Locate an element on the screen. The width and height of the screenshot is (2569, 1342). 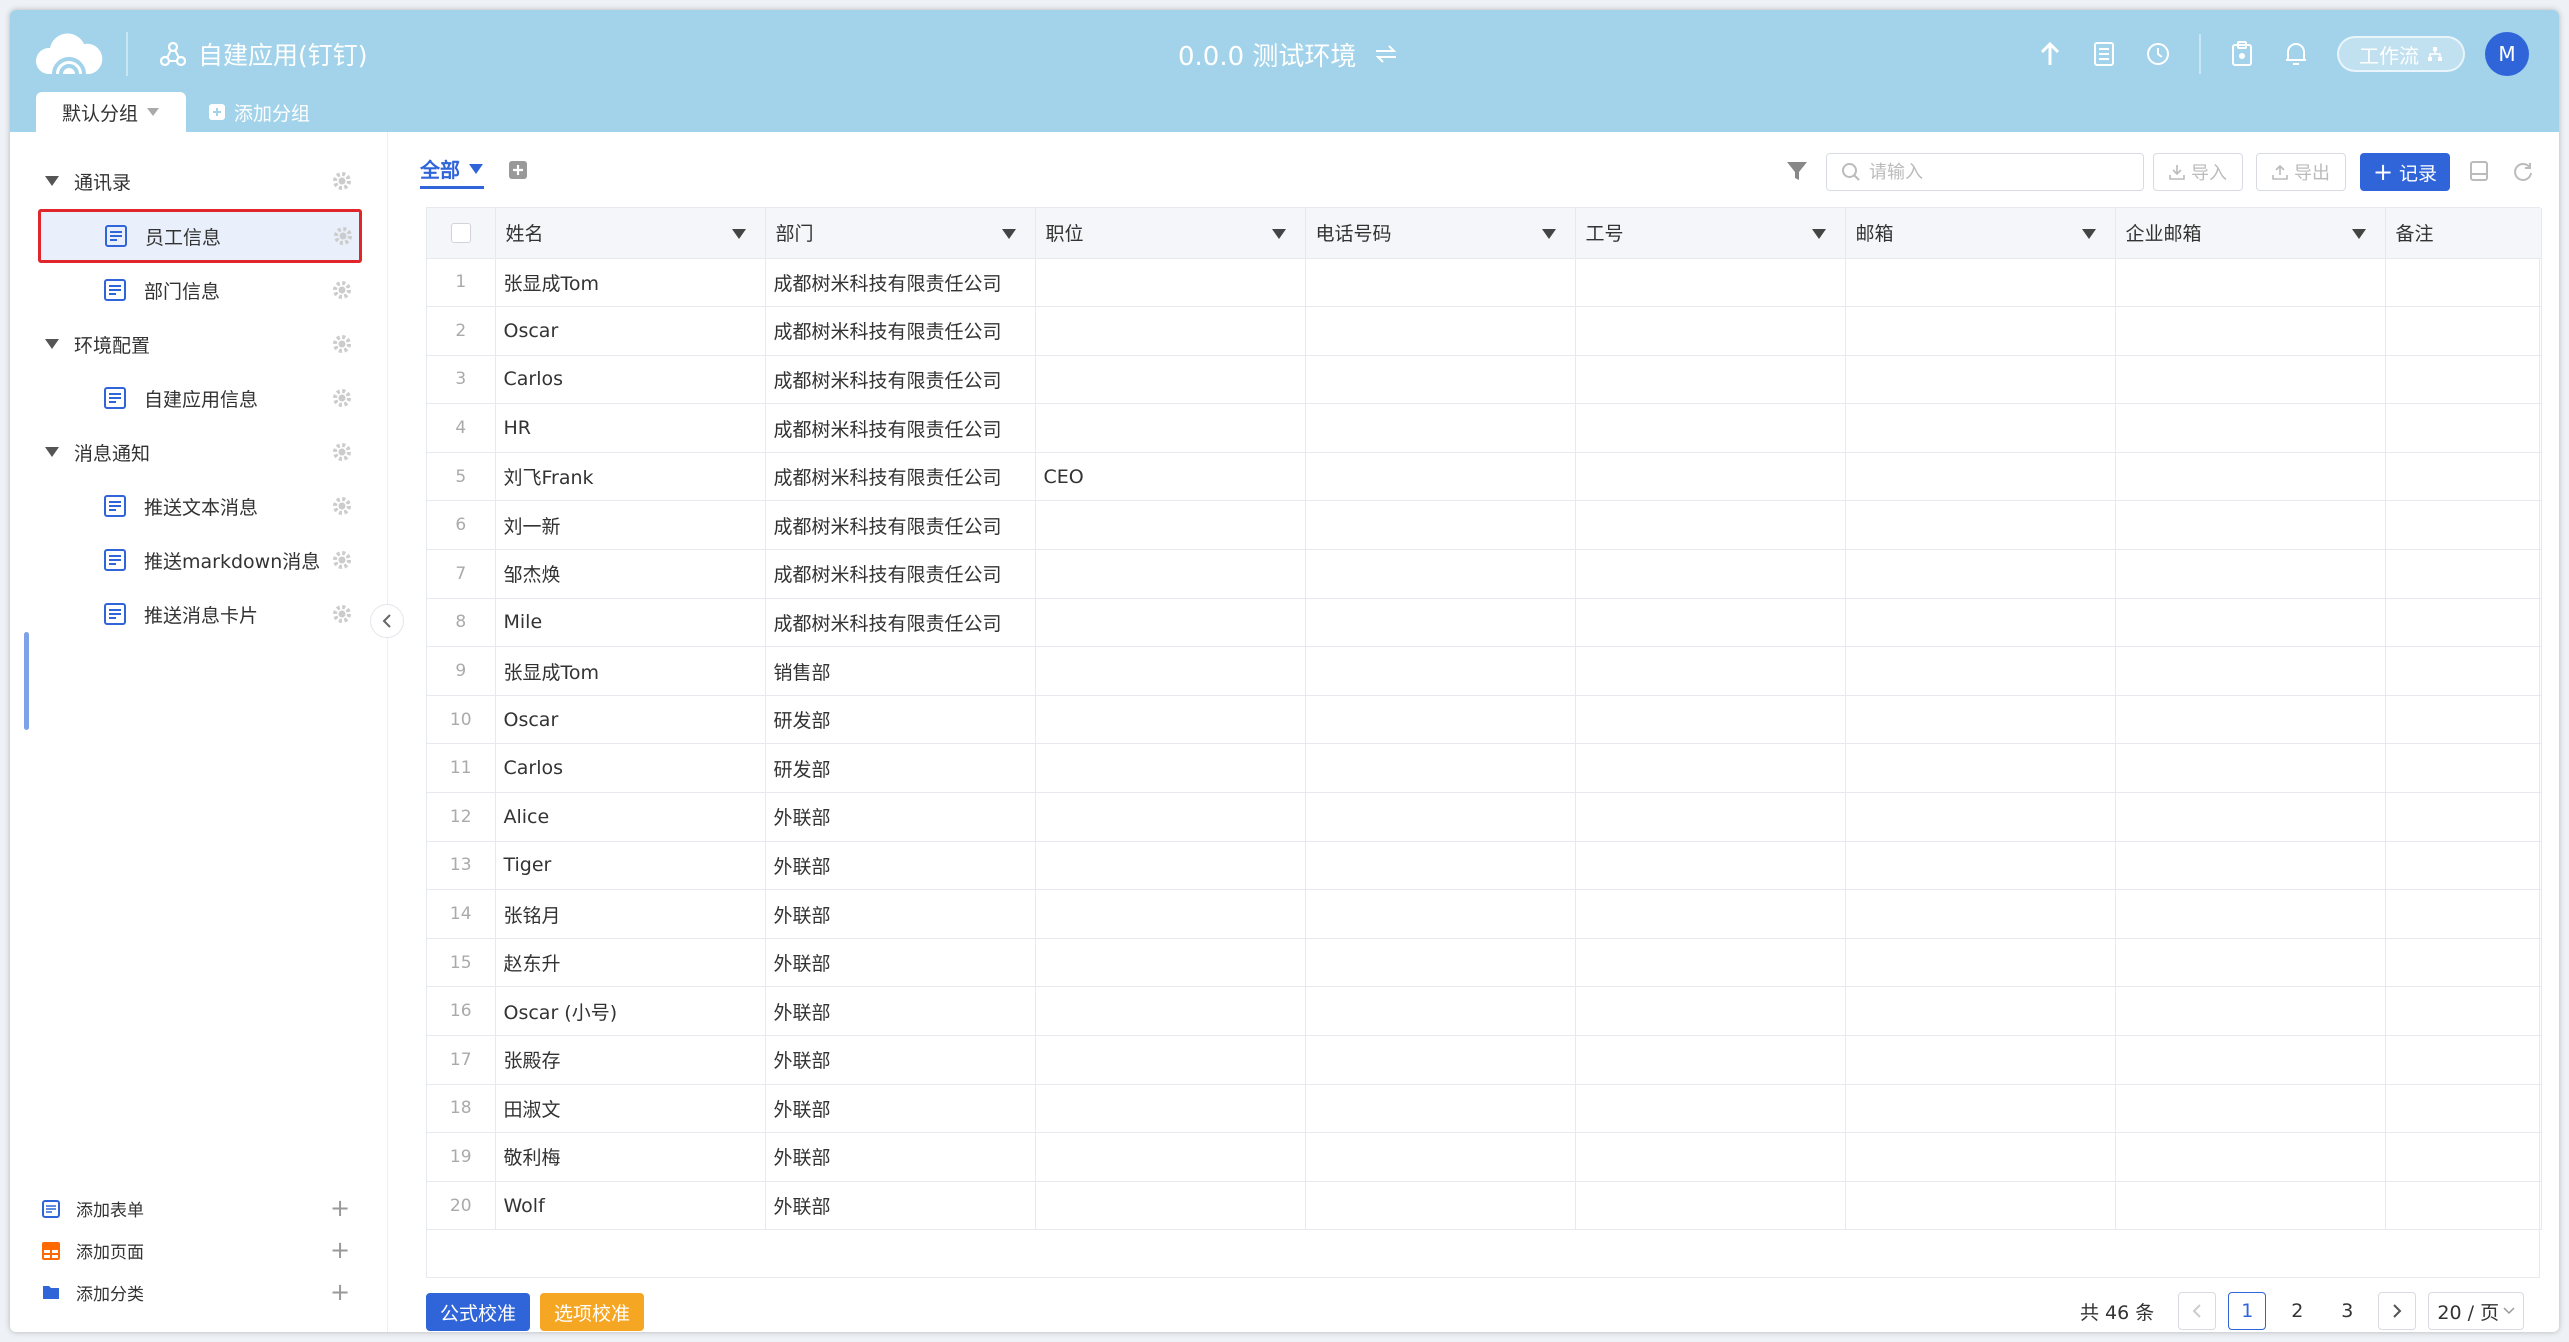
user-avatar: M is located at coordinates (2507, 54).